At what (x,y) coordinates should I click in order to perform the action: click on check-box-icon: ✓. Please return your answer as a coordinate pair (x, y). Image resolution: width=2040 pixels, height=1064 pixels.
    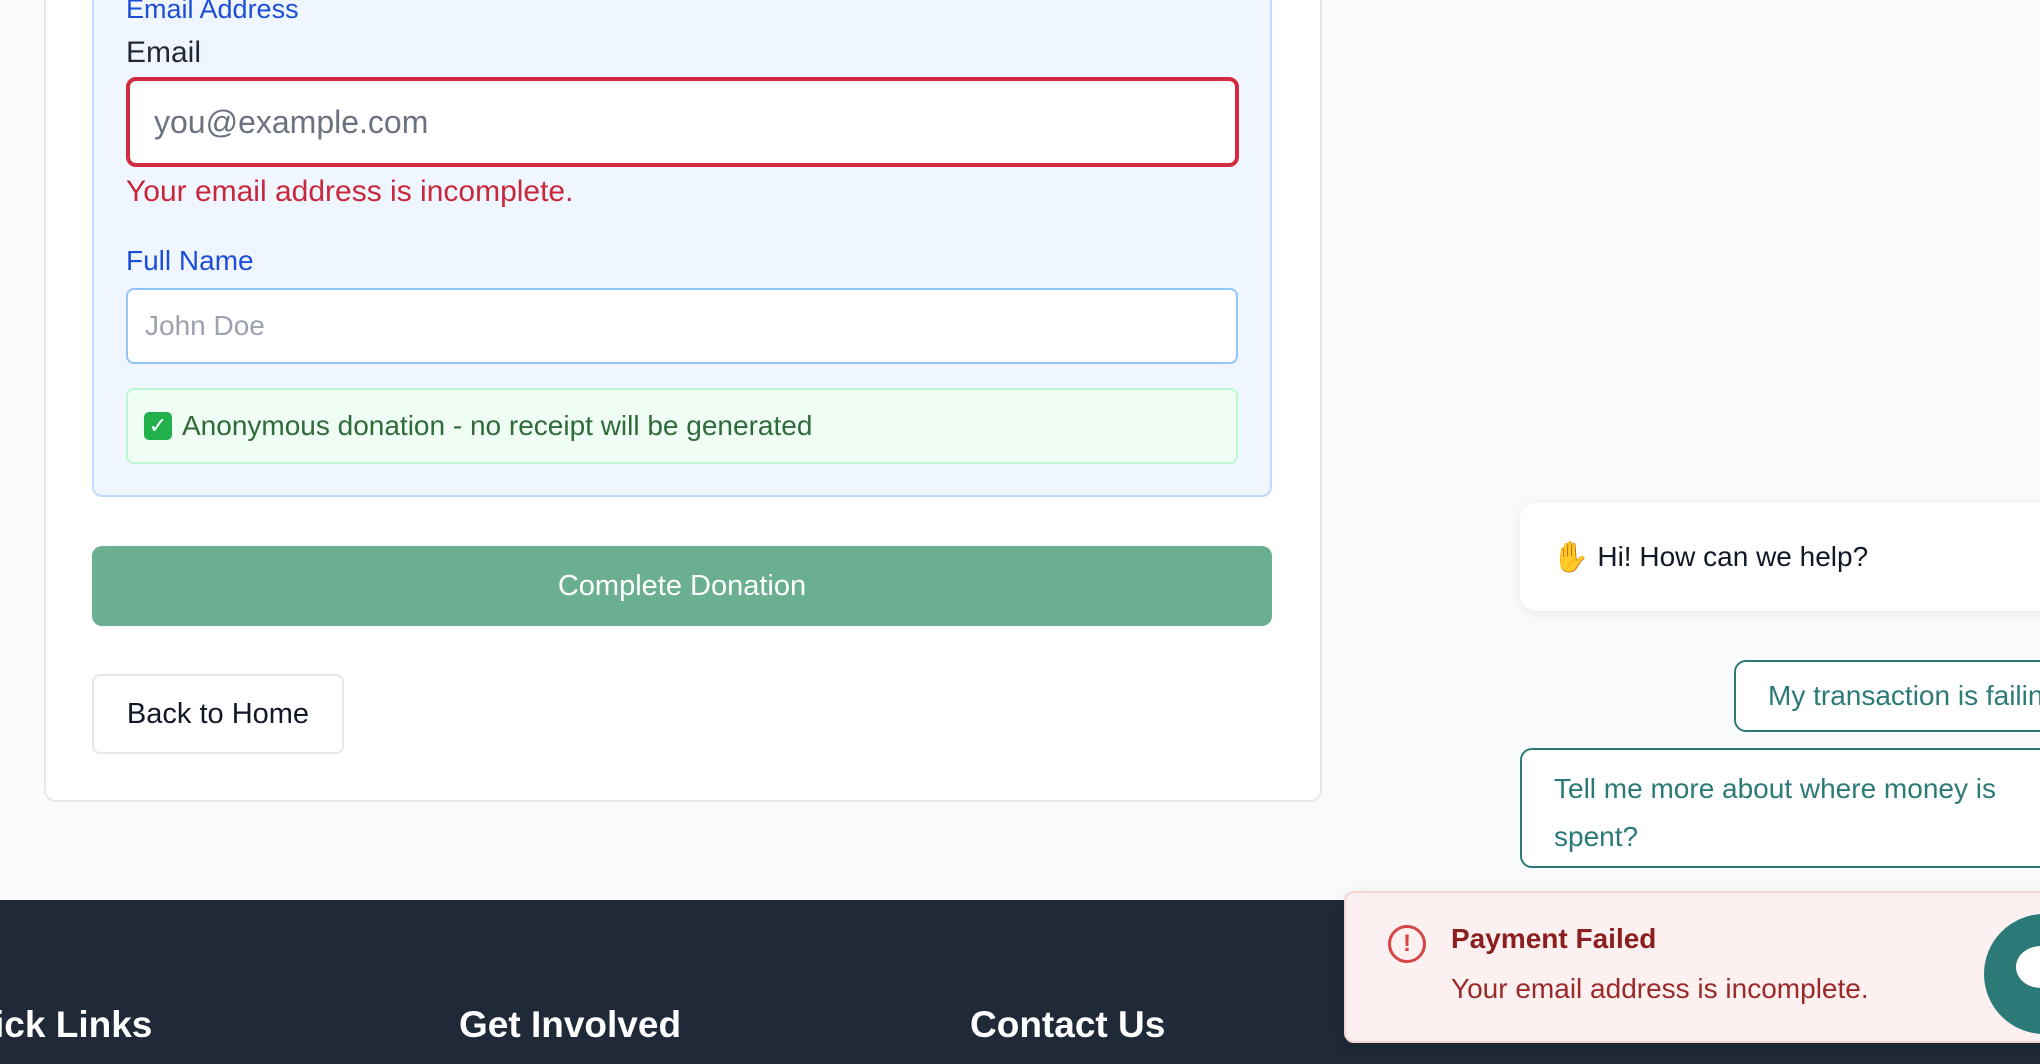
    Looking at the image, I should click on (158, 426).